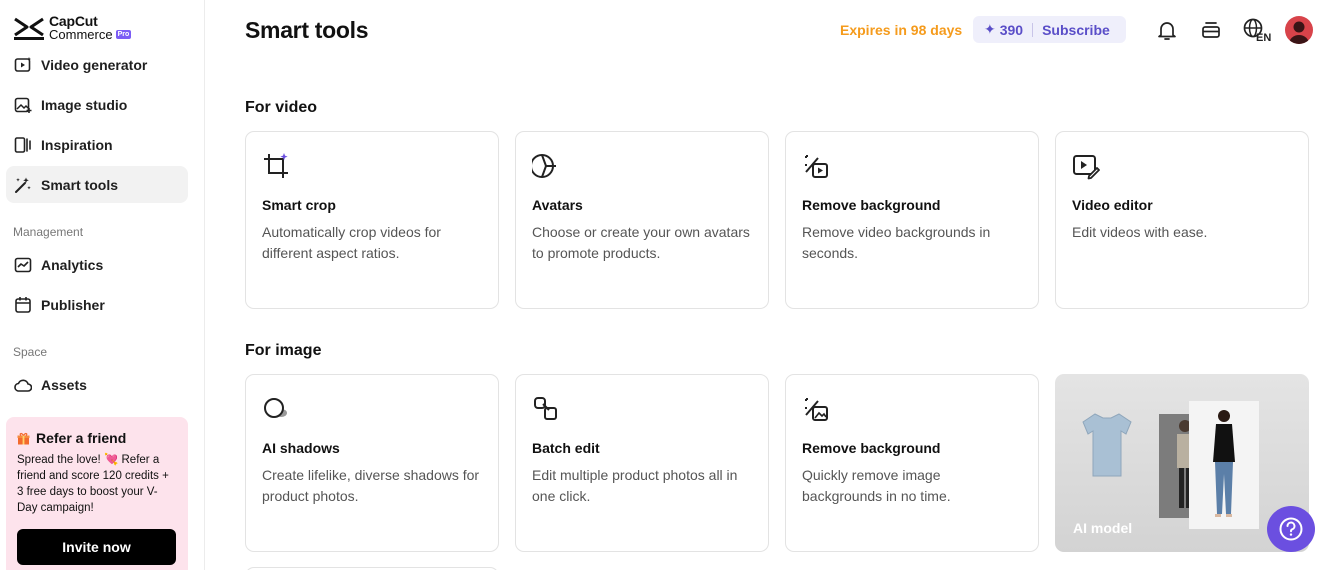 The width and height of the screenshot is (1317, 570). What do you see at coordinates (23, 145) in the screenshot?
I see `inspiration-icon` at bounding box center [23, 145].